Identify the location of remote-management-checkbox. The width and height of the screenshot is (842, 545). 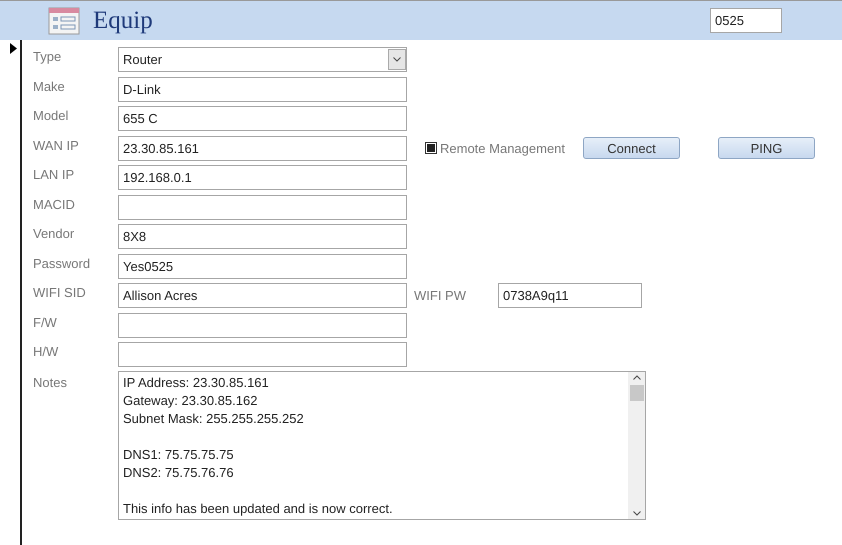
(431, 148).